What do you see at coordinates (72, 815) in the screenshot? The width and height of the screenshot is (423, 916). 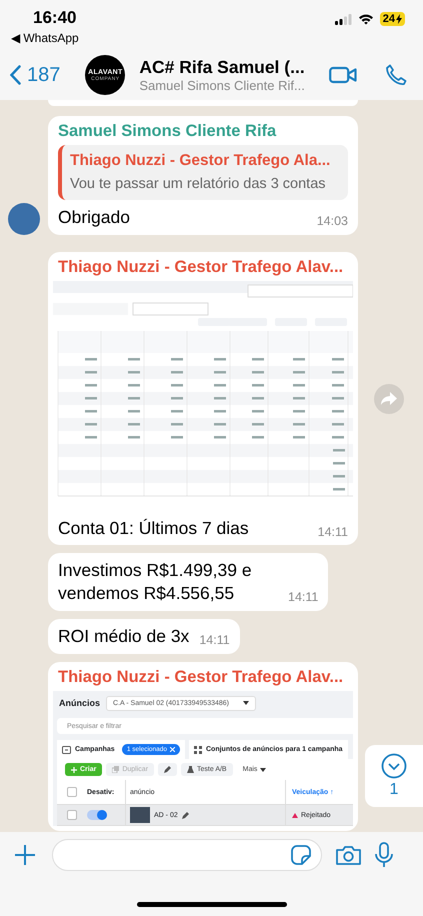 I see `row-checkbox` at bounding box center [72, 815].